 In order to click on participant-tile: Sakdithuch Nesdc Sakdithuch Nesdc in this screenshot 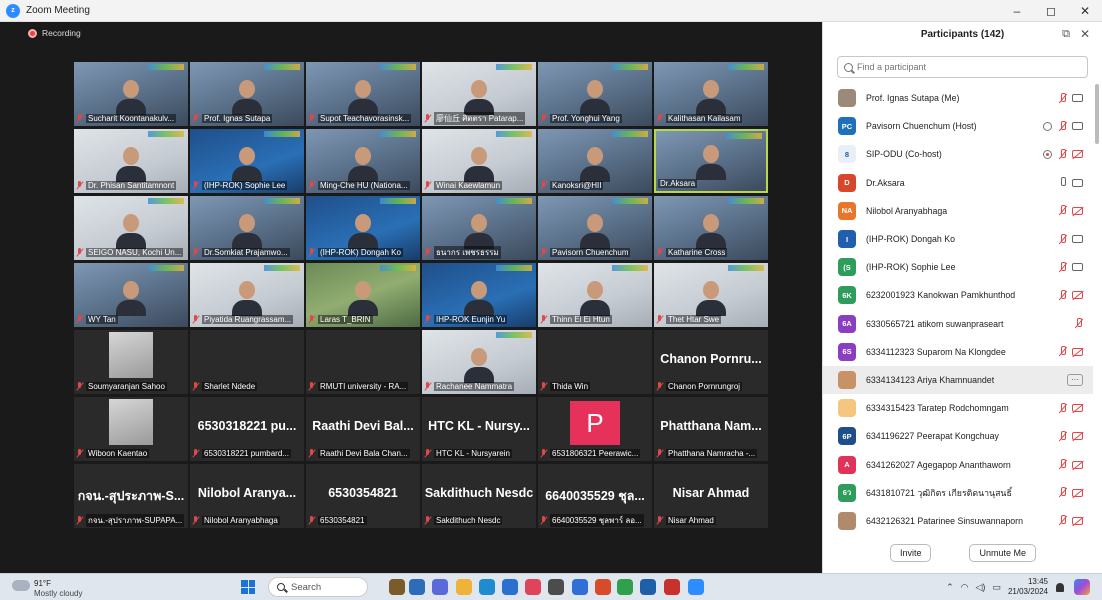, I will do `click(479, 496)`.